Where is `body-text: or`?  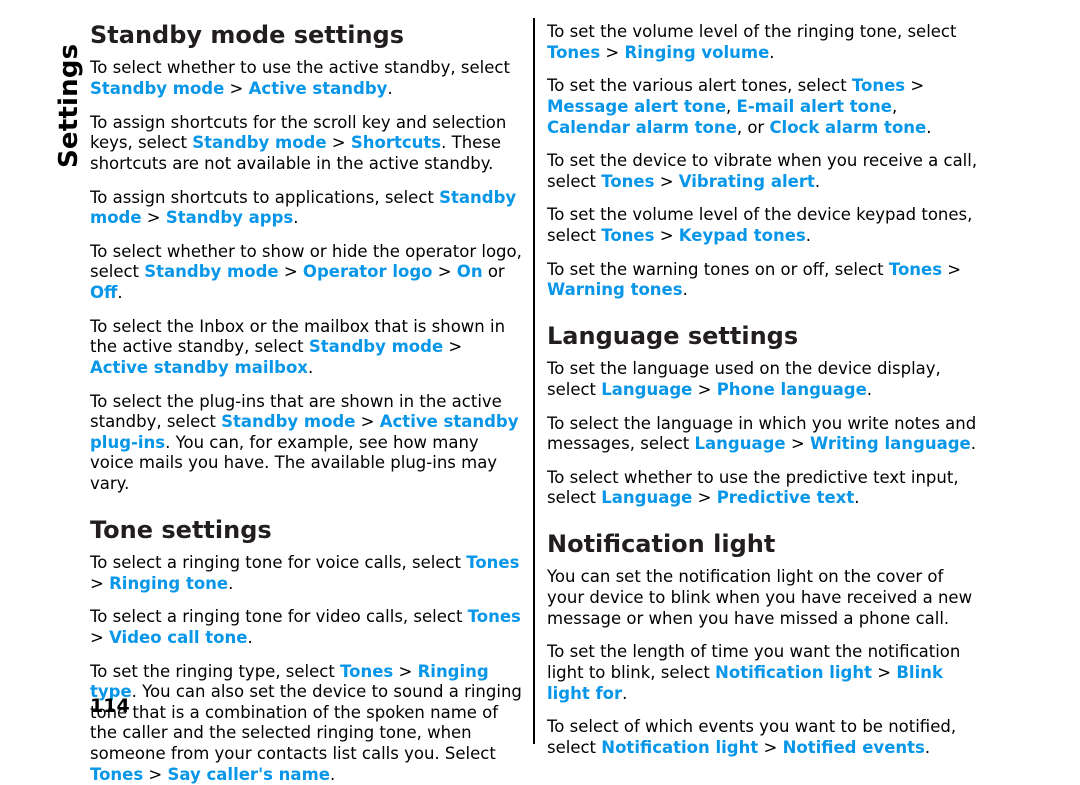
body-text: or is located at coordinates (493, 272).